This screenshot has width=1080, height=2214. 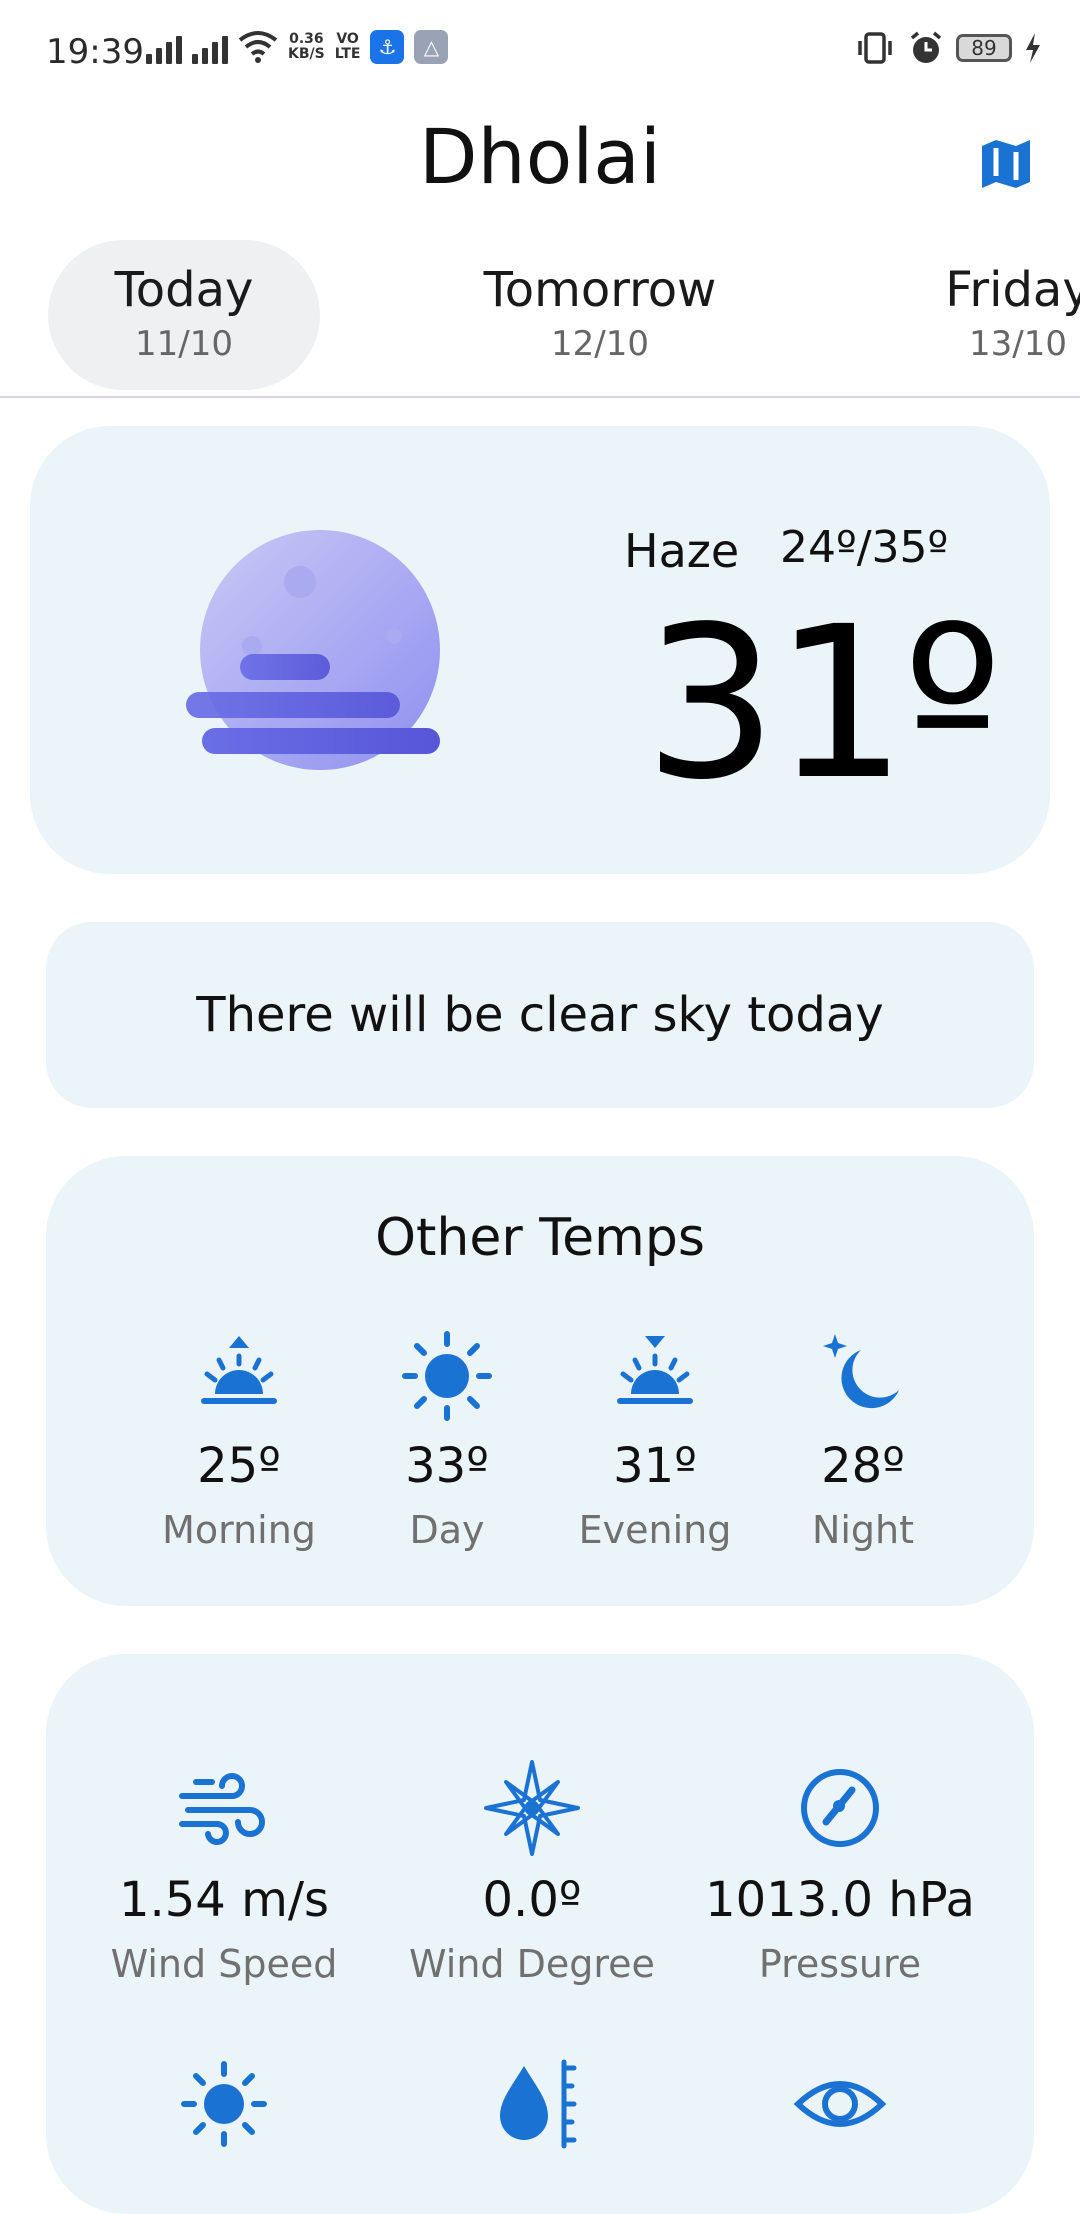 What do you see at coordinates (948, 48) in the screenshot?
I see `status-right-icons: 89` at bounding box center [948, 48].